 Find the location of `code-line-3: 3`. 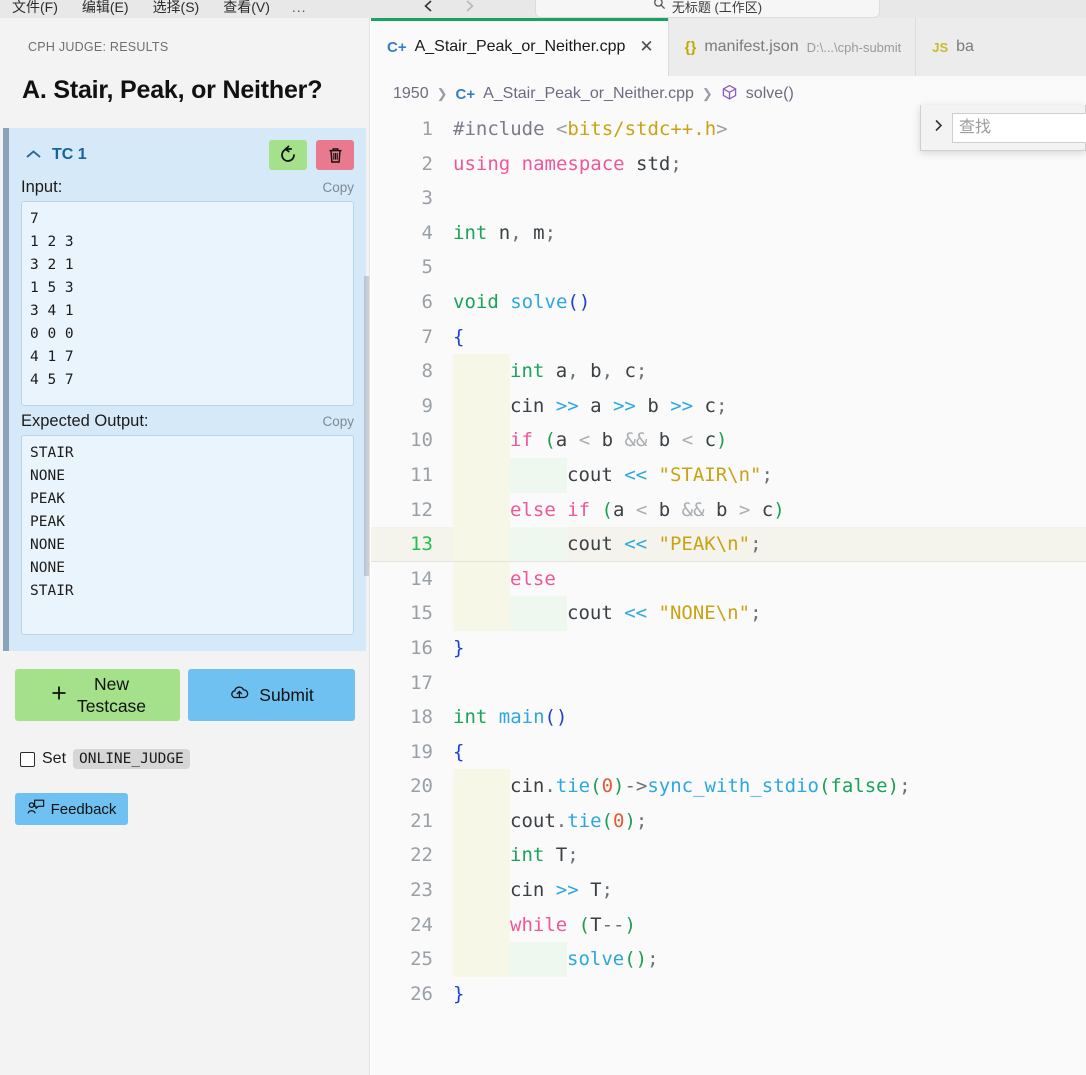

code-line-3: 3 is located at coordinates (728, 198).